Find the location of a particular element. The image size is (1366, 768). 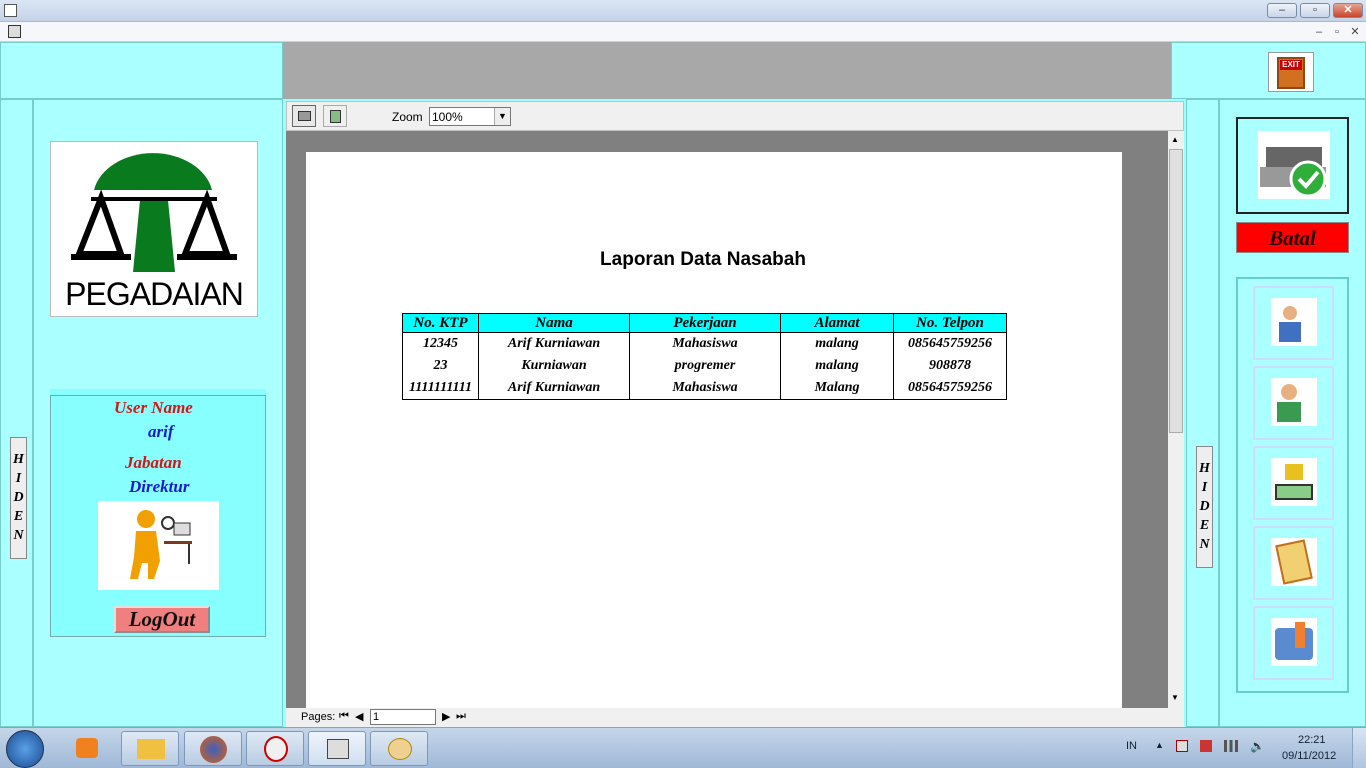

table-cell: 12345 is located at coordinates (440, 343).